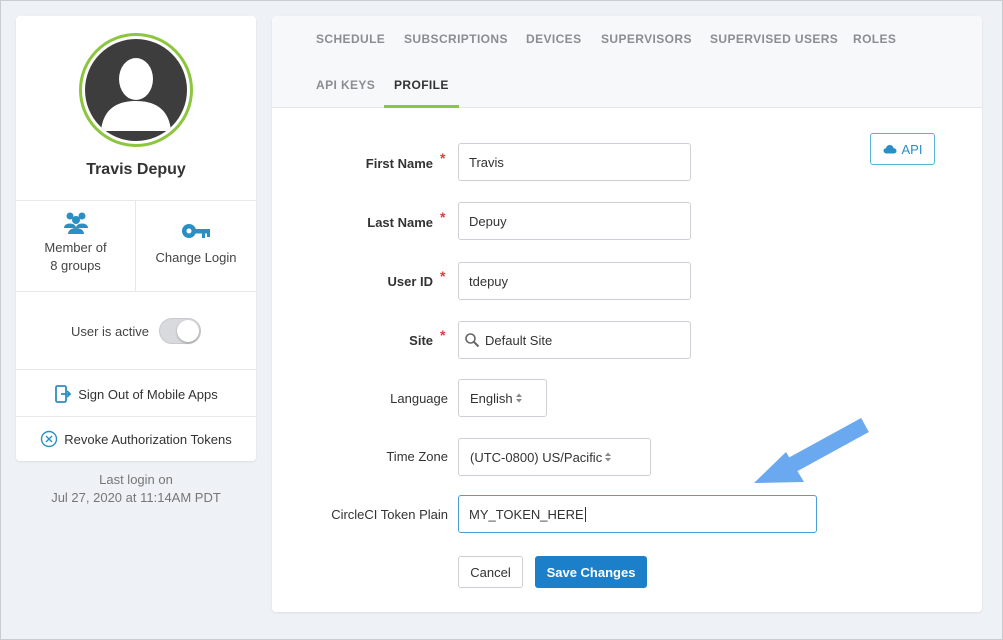  I want to click on token-label: CircleCI Token Plain, so click(389, 514).